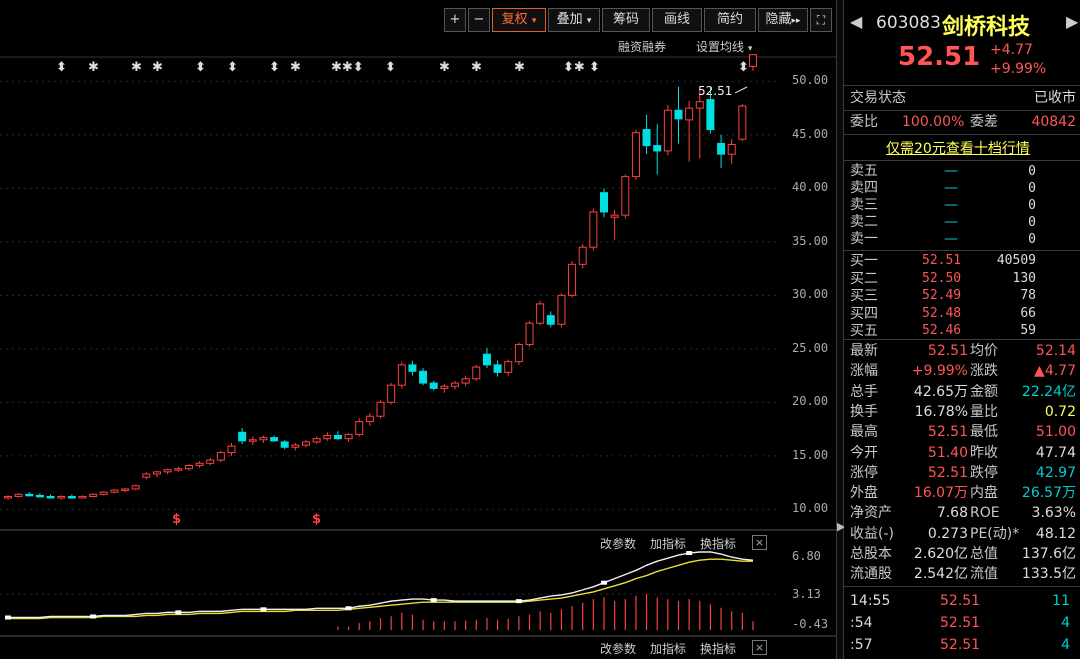  What do you see at coordinates (1072, 21) in the screenshot?
I see `next-stock-icon: ▶` at bounding box center [1072, 21].